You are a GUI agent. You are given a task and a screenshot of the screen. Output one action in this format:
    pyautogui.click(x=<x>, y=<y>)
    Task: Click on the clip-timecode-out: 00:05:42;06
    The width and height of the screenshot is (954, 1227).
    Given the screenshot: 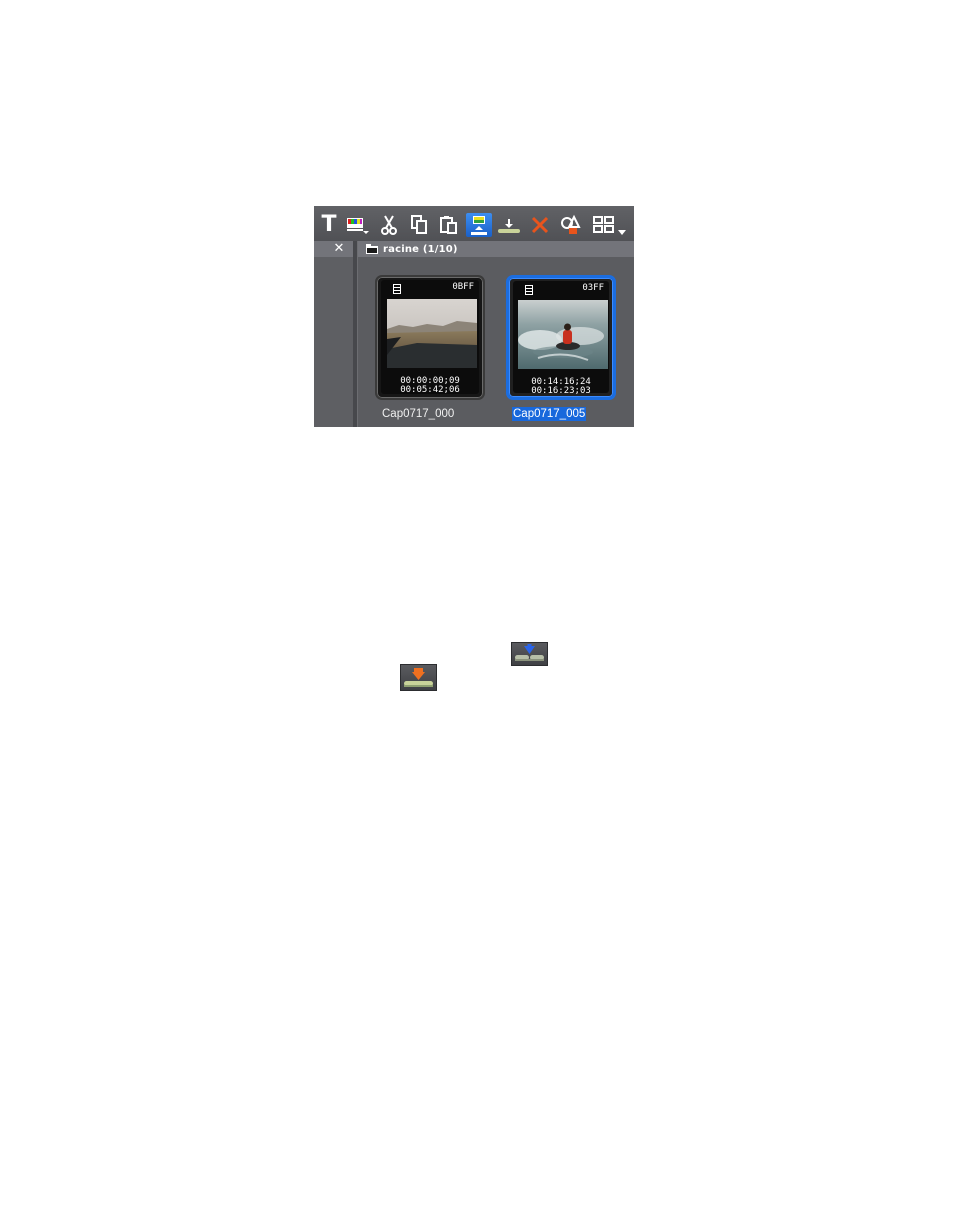 What is the action you would take?
    pyautogui.click(x=430, y=390)
    